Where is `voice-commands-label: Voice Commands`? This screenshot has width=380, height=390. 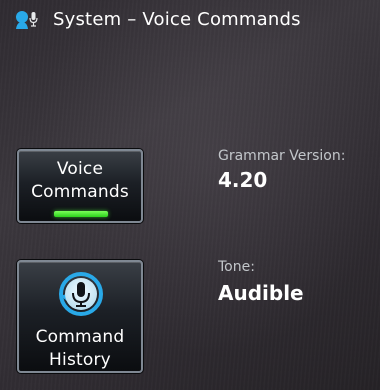 voice-commands-label: Voice Commands is located at coordinates (80, 181).